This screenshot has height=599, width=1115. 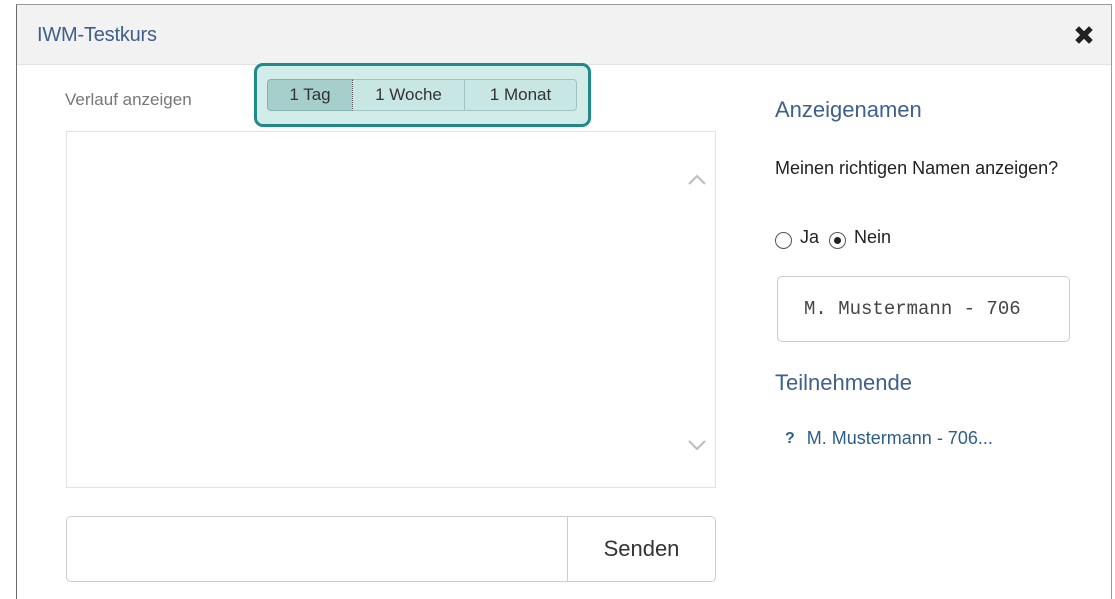 I want to click on participants-heading: Teilnehmende, so click(x=843, y=382).